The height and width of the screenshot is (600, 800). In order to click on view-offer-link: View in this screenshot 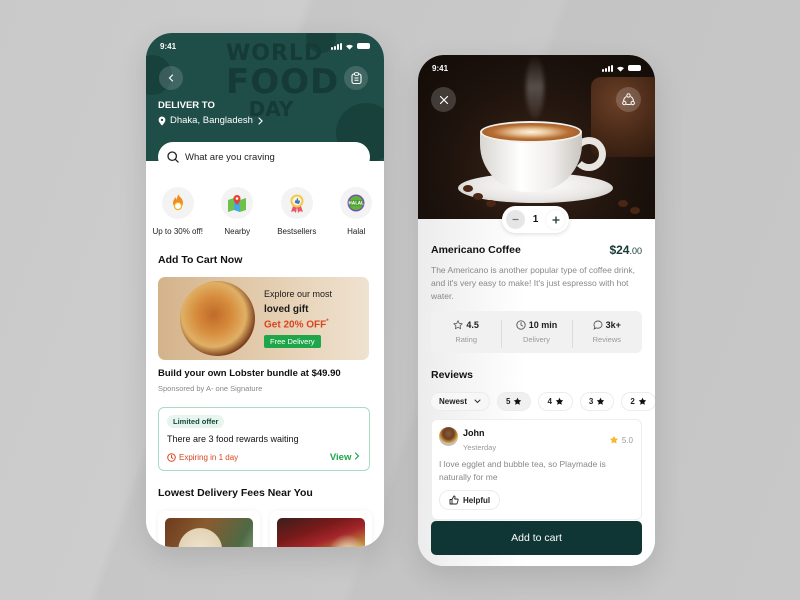, I will do `click(345, 457)`.